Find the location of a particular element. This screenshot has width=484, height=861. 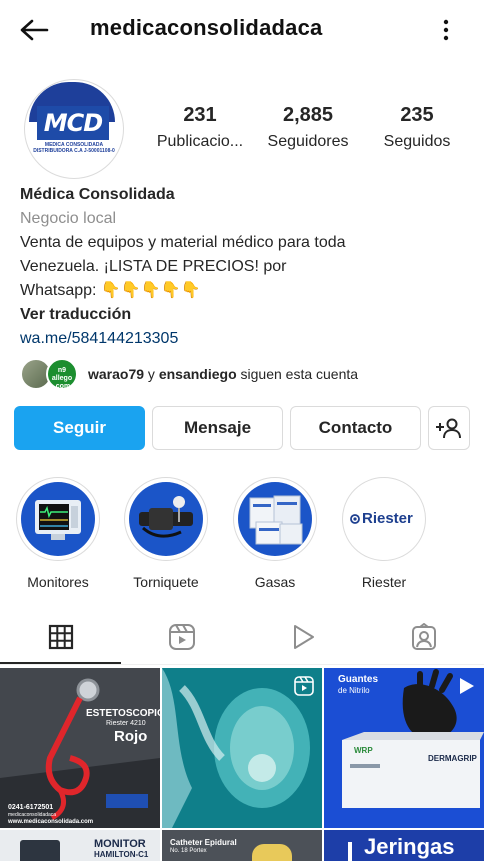

more-options-button is located at coordinates (446, 30).